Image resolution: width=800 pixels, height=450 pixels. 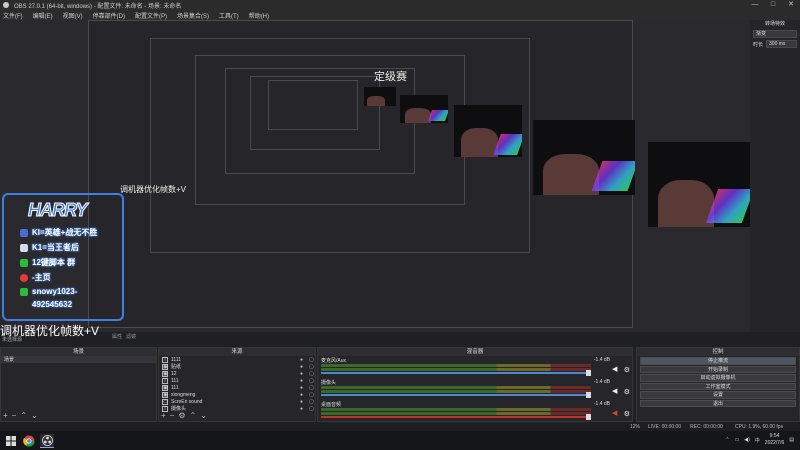 What do you see at coordinates (109, 15) in the screenshot?
I see `menu-docks: 停靠部件(D)` at bounding box center [109, 15].